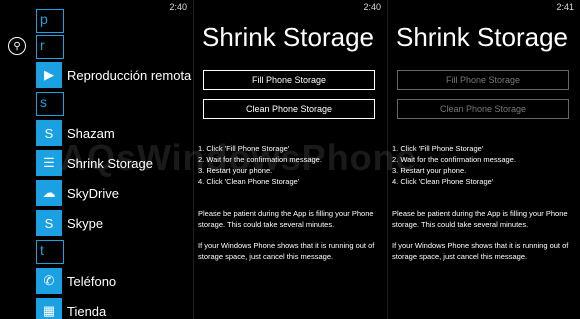  What do you see at coordinates (49, 75) in the screenshot?
I see `play-icon: ▶` at bounding box center [49, 75].